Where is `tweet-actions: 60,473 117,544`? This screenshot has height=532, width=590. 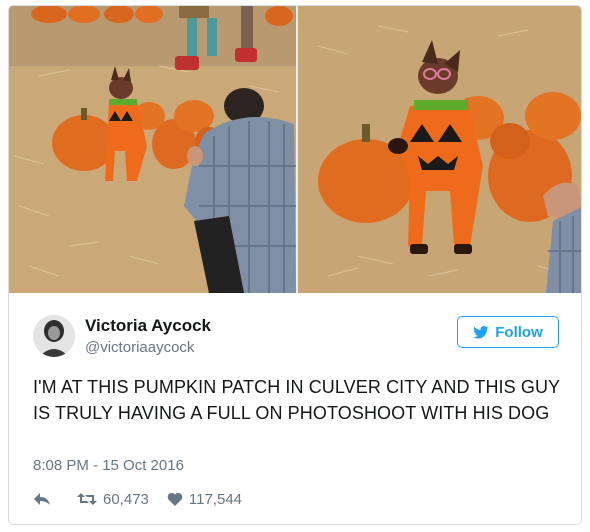 tweet-actions: 60,473 117,544 is located at coordinates (137, 499).